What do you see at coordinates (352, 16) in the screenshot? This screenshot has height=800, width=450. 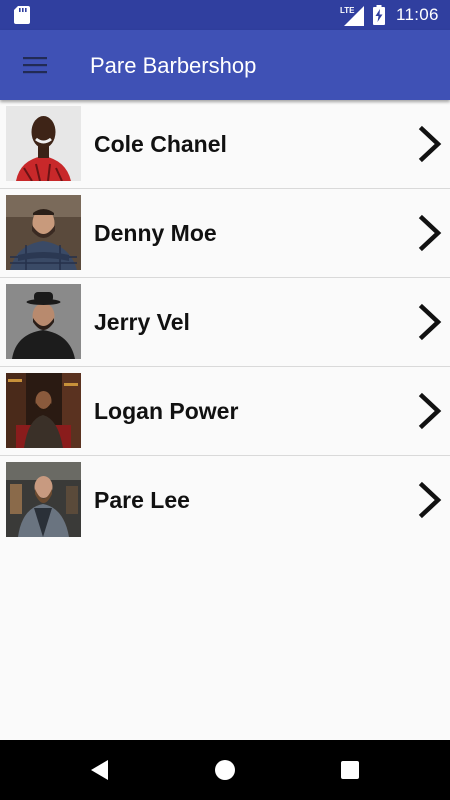 I see `lte-signal-icon: LTE` at bounding box center [352, 16].